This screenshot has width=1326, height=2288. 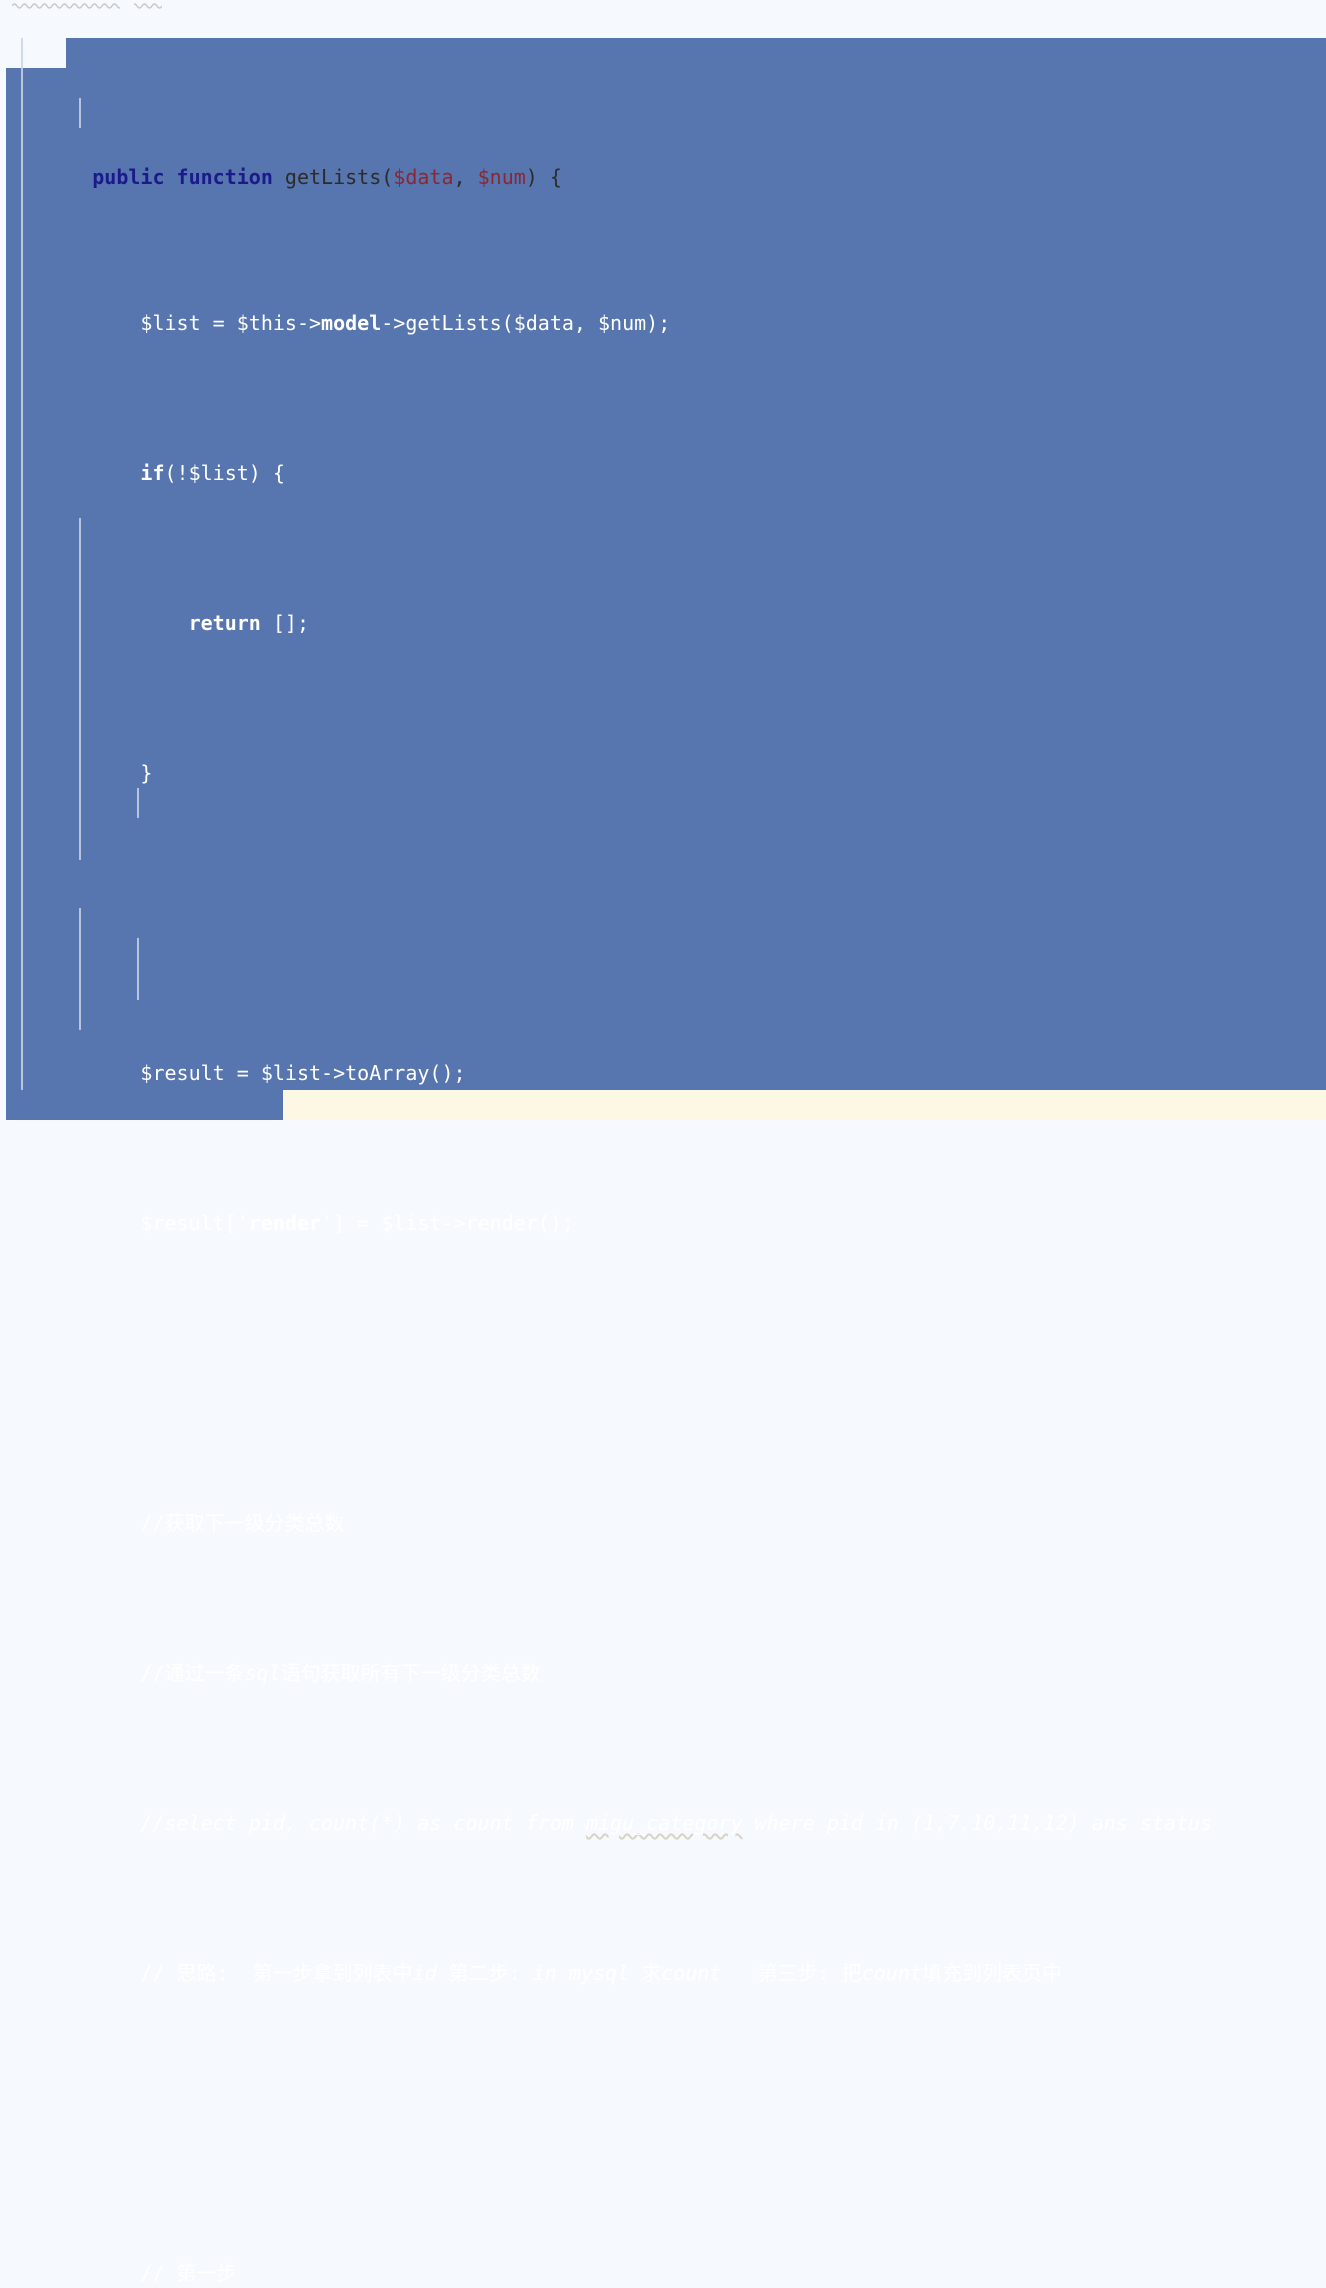 What do you see at coordinates (526, 323) in the screenshot?
I see `token-call-getlists: ->getLists($data, $num);` at bounding box center [526, 323].